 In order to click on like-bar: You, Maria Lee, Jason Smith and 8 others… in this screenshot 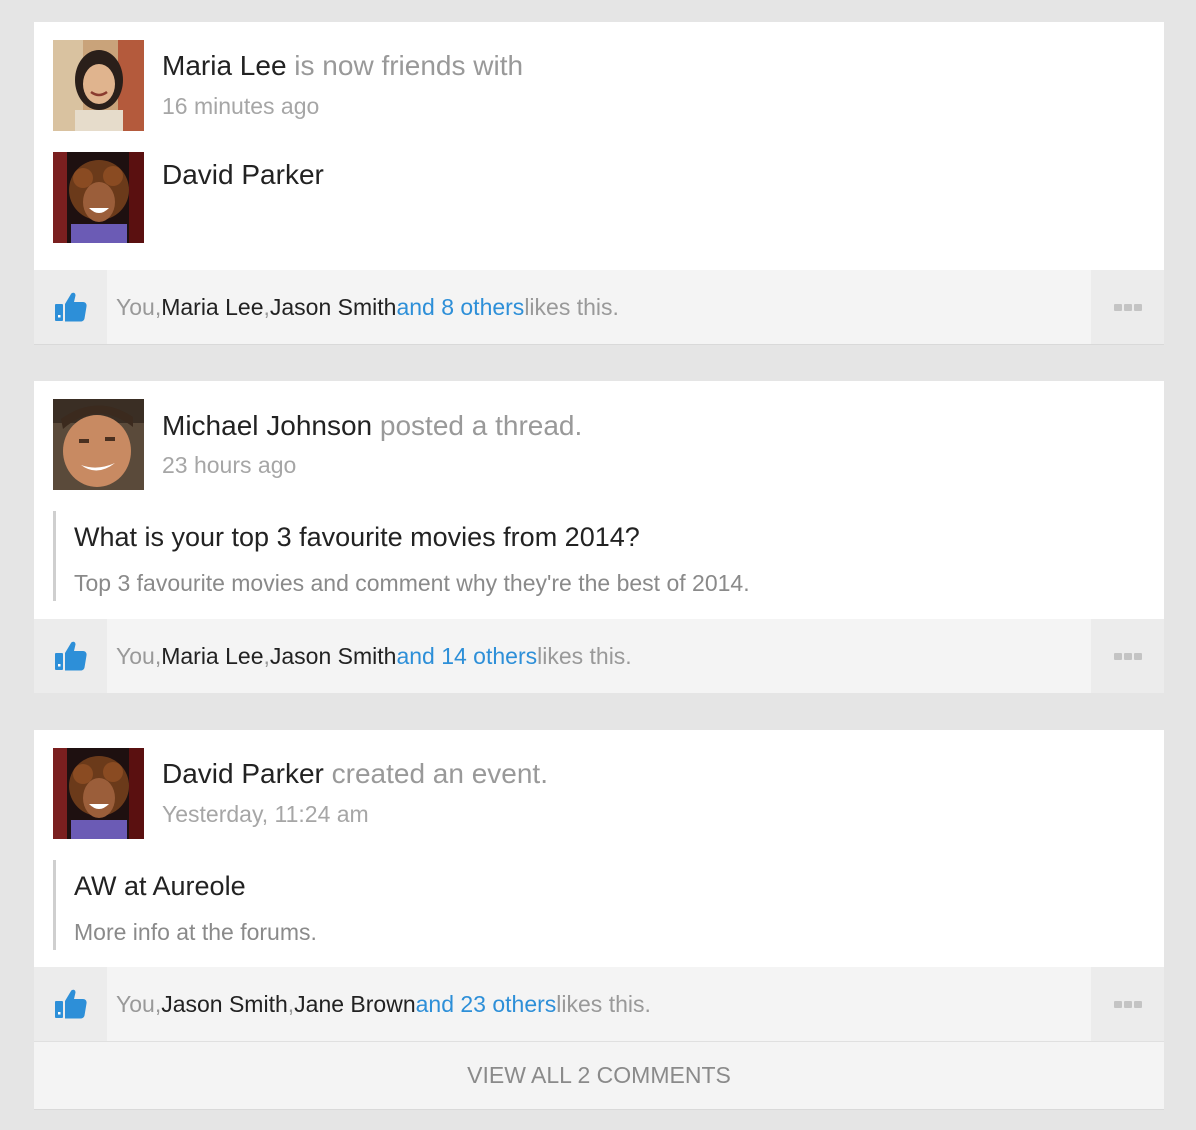, I will do `click(599, 307)`.